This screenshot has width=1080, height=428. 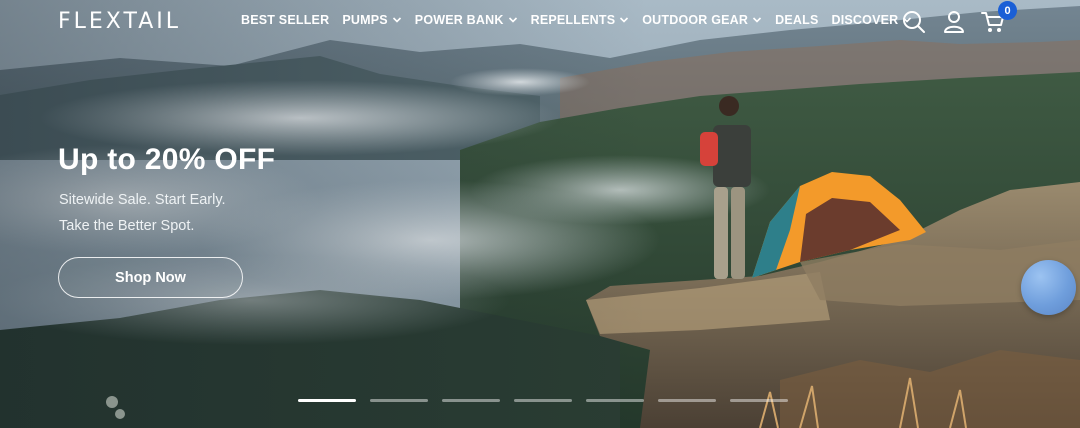 I want to click on nav-label: POWER BANK, so click(x=459, y=20).